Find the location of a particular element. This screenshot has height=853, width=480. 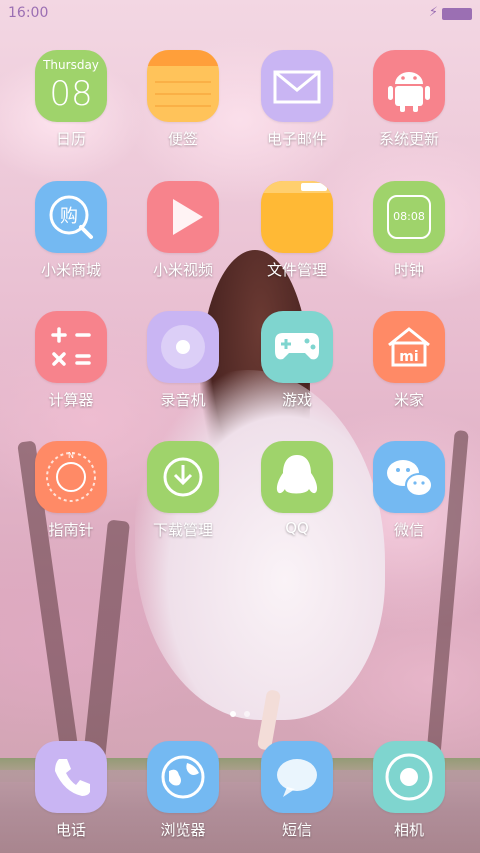

status-bar: 16:00 ⚡ is located at coordinates (240, 14).